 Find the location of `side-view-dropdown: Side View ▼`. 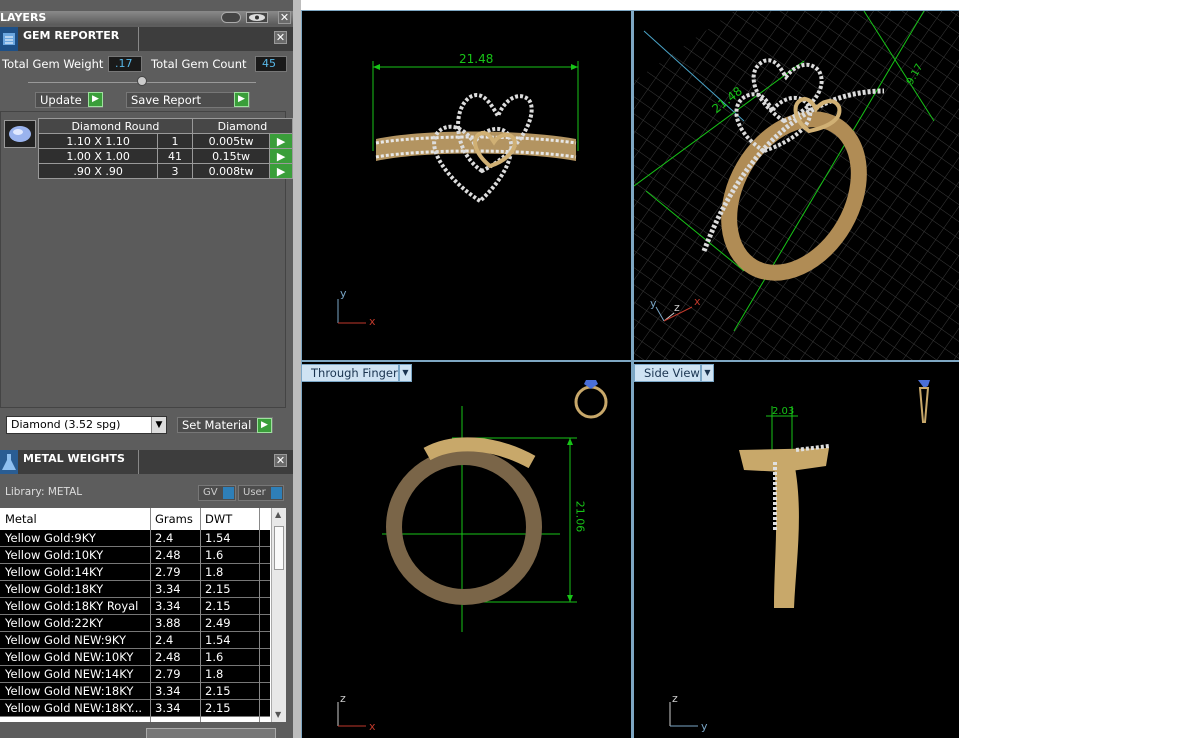

side-view-dropdown: Side View ▼ is located at coordinates (674, 373).